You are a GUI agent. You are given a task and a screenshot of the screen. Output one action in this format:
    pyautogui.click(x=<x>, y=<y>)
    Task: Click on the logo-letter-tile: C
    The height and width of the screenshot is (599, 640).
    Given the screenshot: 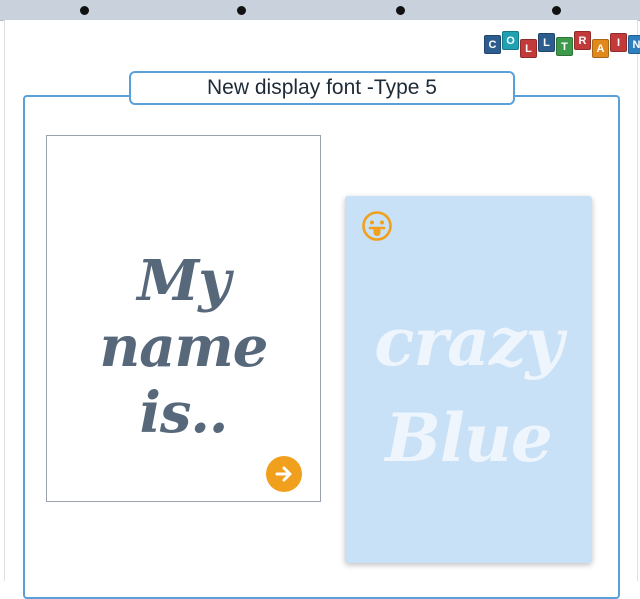 What is the action you would take?
    pyautogui.click(x=492, y=44)
    